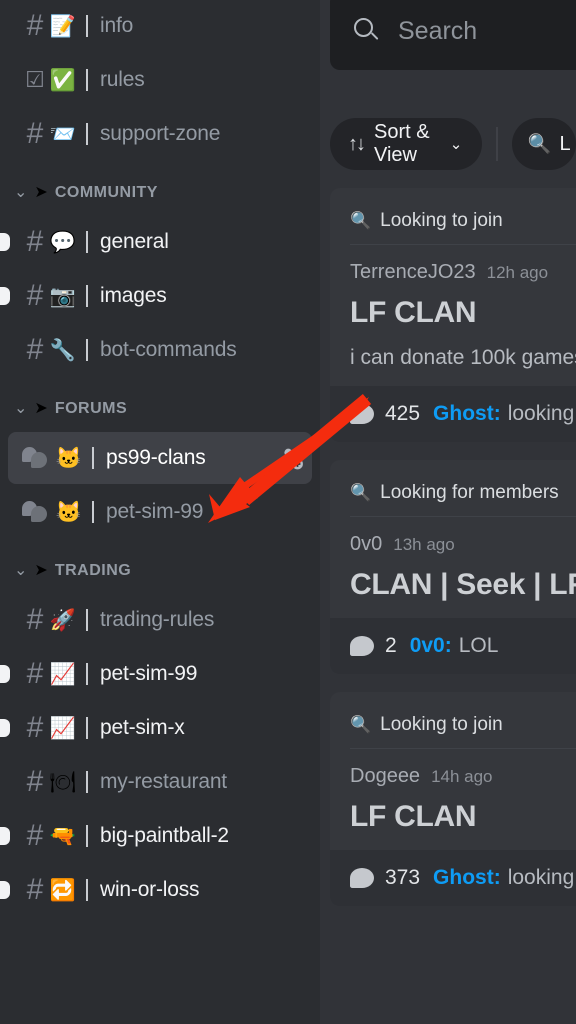  What do you see at coordinates (91, 408) in the screenshot?
I see `category-label: FORUMS` at bounding box center [91, 408].